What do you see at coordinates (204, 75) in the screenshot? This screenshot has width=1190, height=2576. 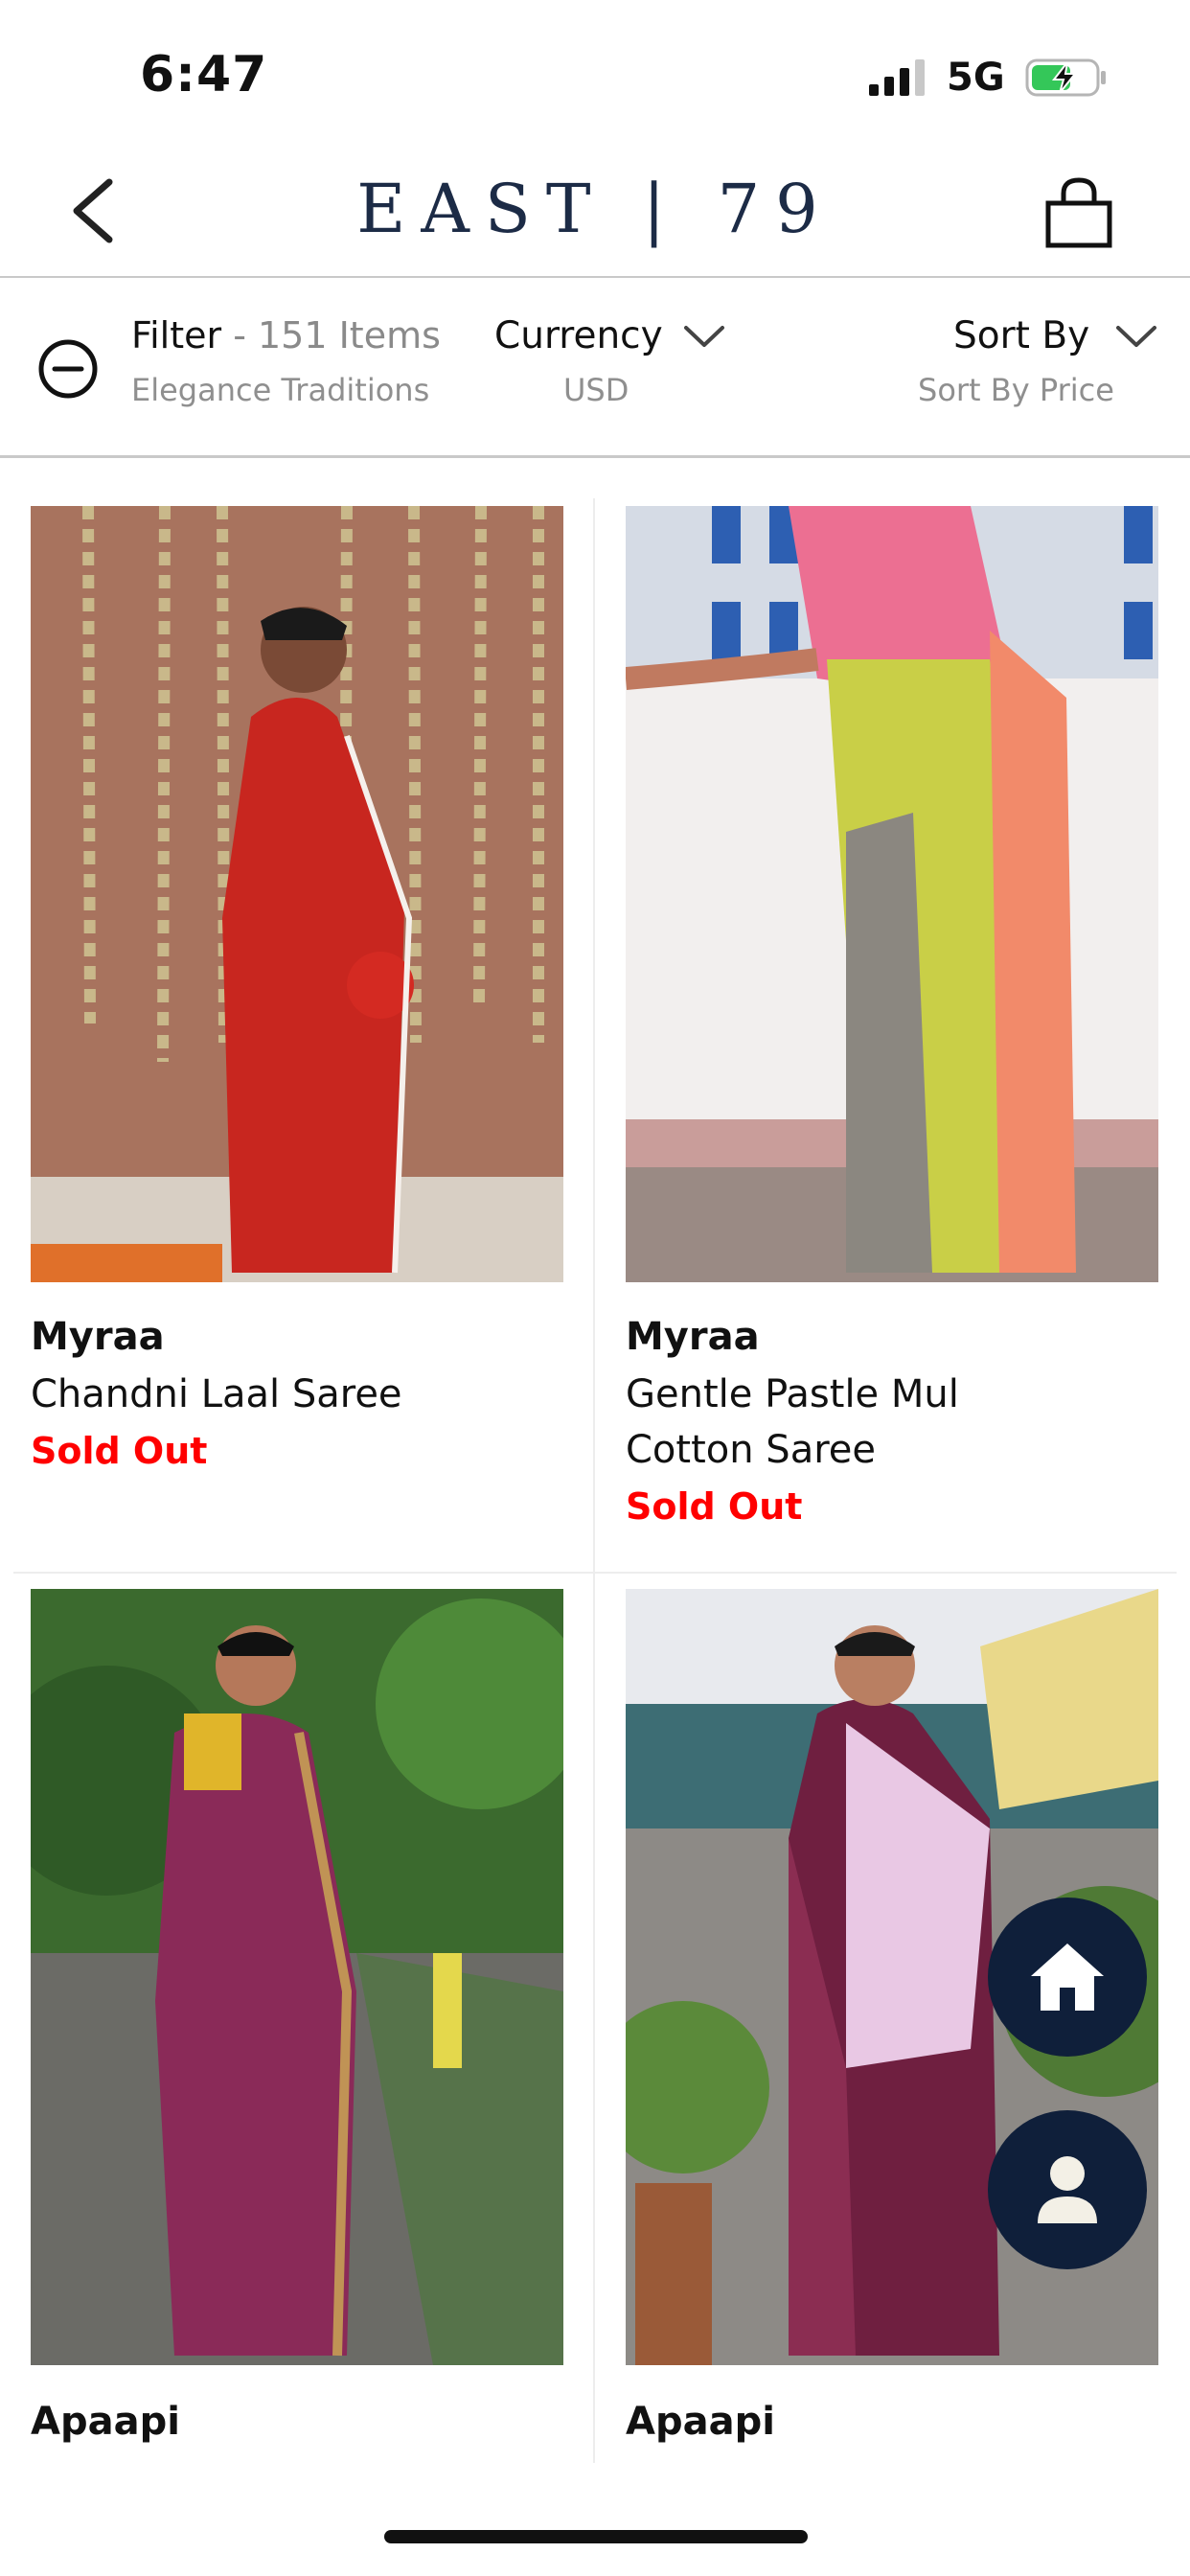 I see `status-time: 6:47` at bounding box center [204, 75].